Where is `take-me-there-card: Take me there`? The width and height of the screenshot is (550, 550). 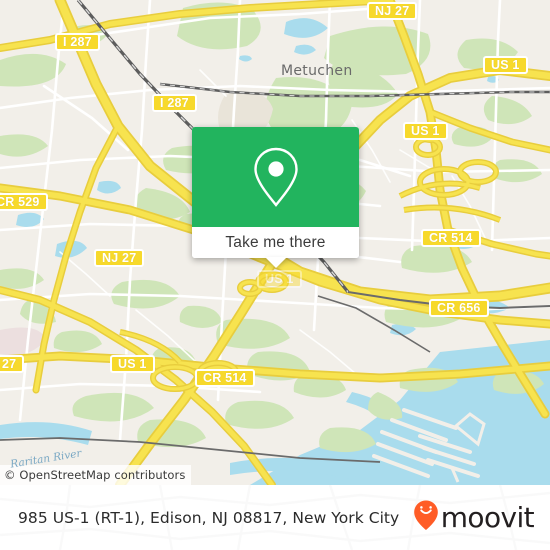
take-me-there-card: Take me there is located at coordinates (275, 197).